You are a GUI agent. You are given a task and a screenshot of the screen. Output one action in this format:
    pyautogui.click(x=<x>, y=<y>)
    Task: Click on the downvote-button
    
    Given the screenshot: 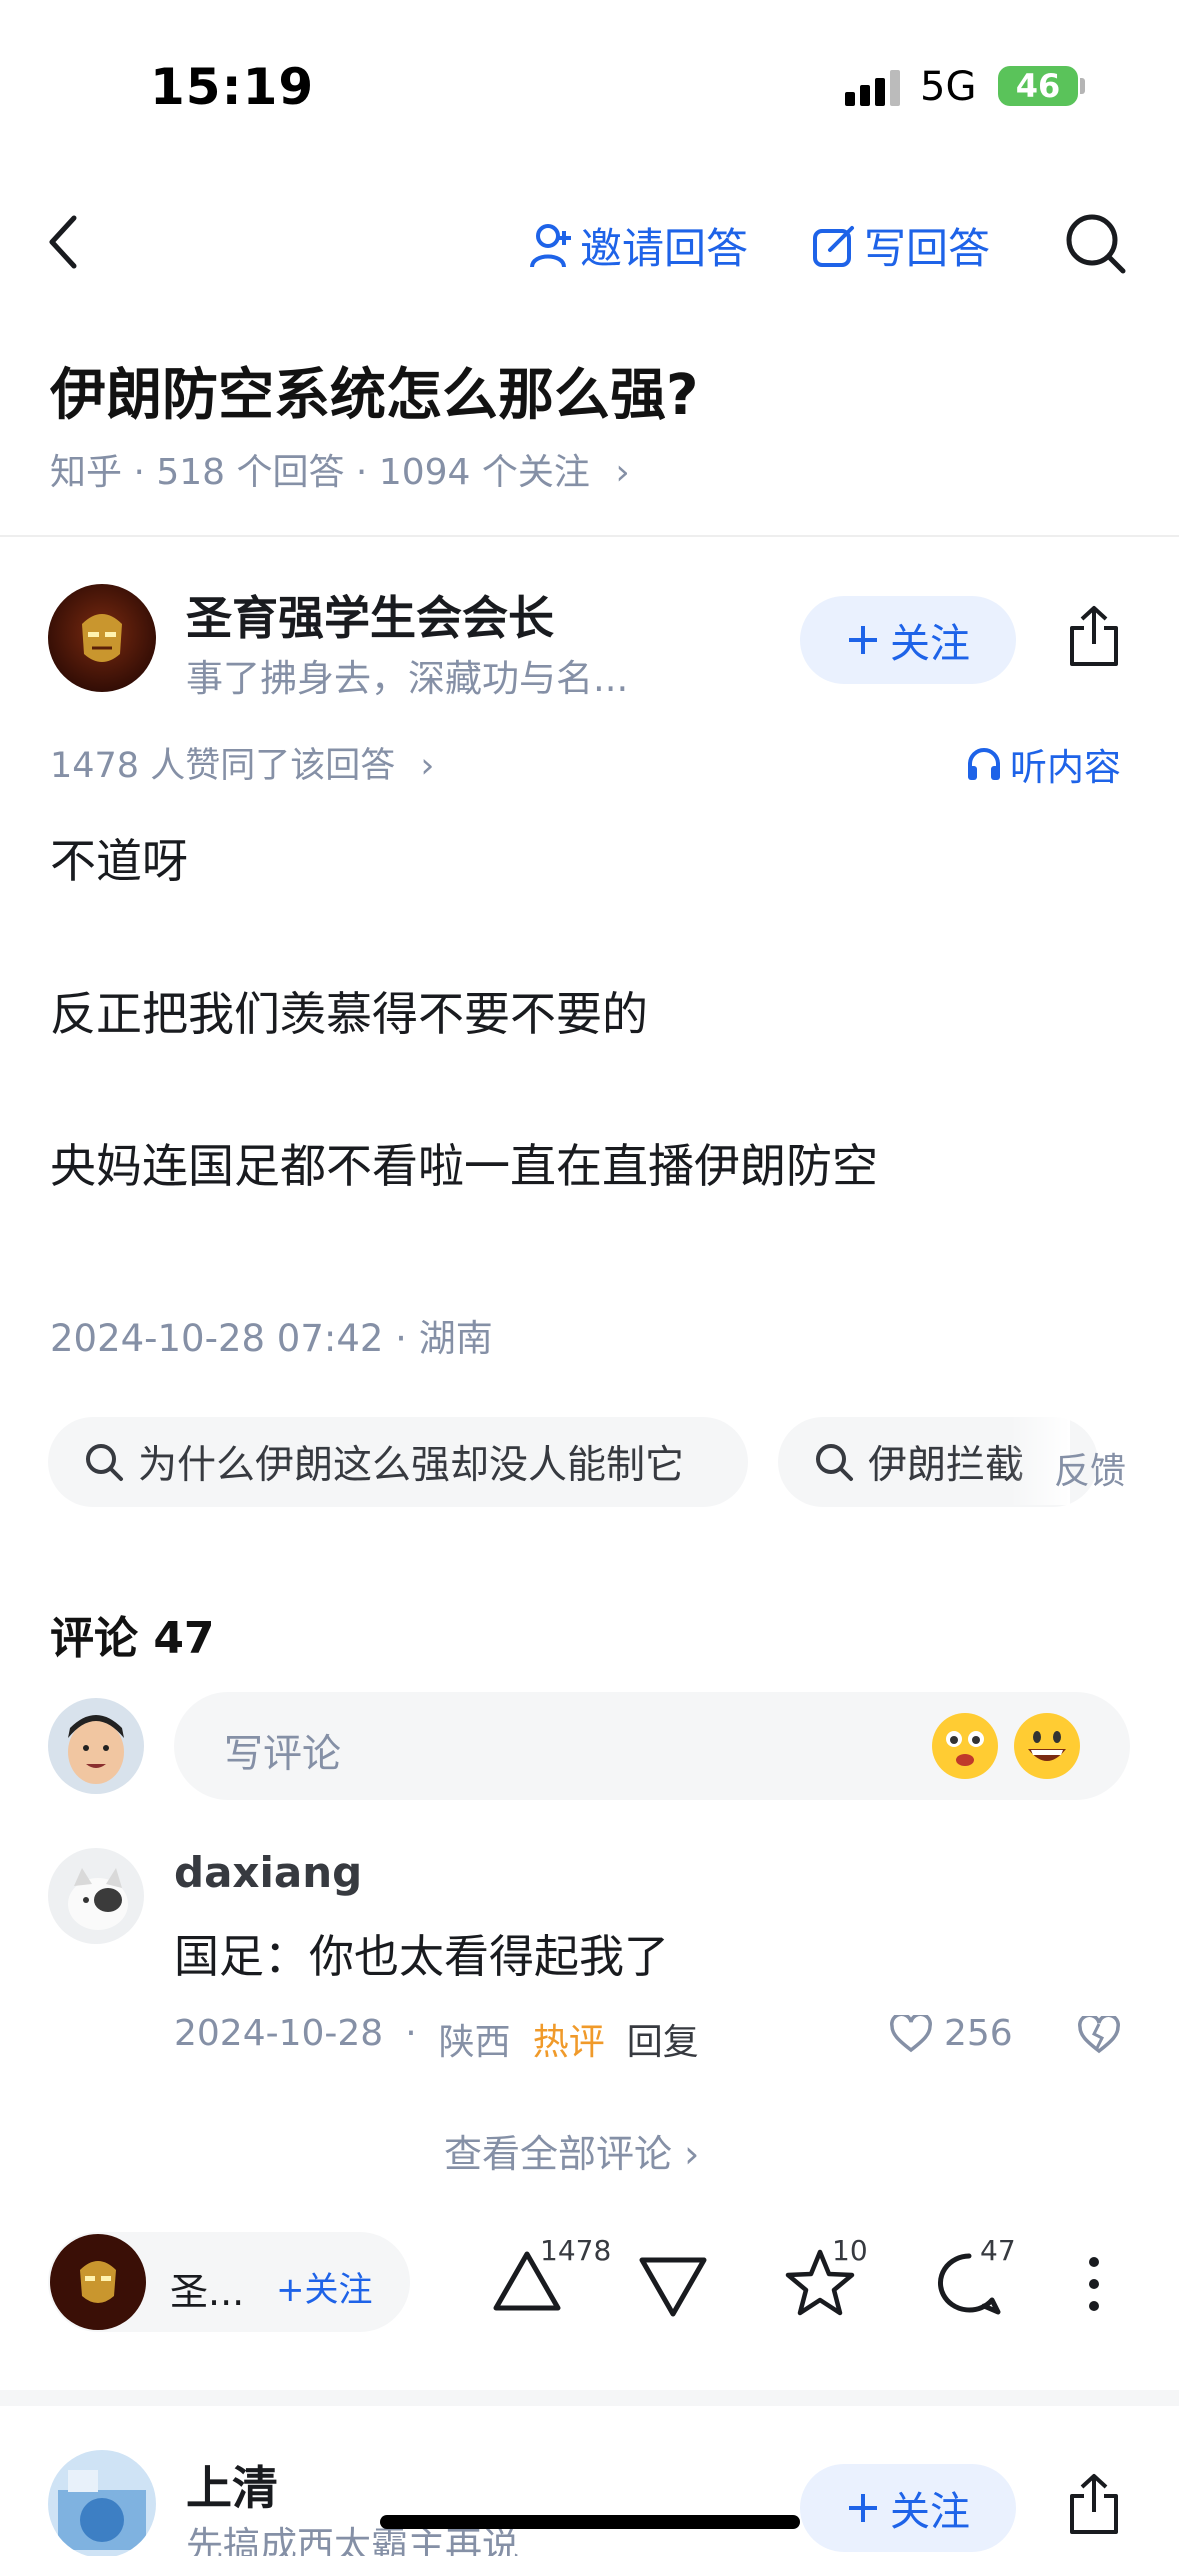 What is the action you would take?
    pyautogui.click(x=673, y=2287)
    